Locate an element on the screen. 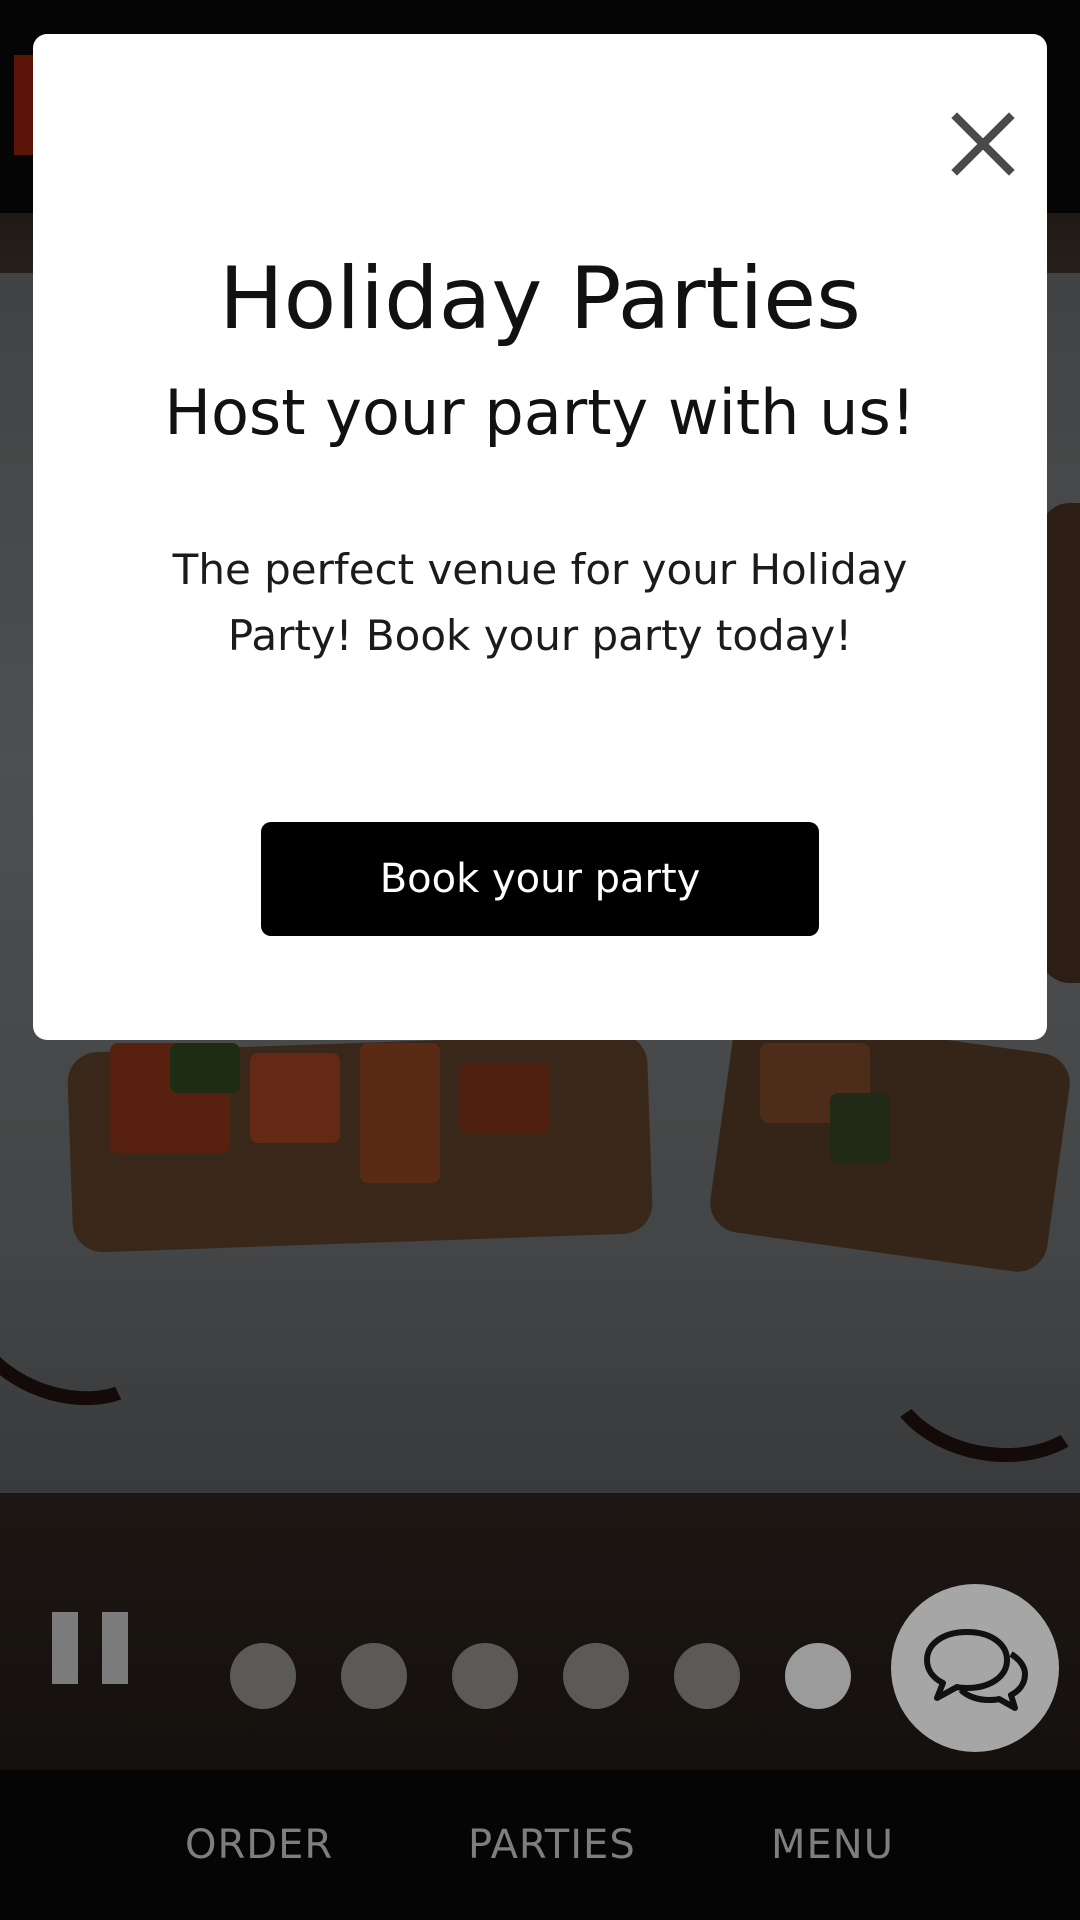  close-button is located at coordinates (983, 144).